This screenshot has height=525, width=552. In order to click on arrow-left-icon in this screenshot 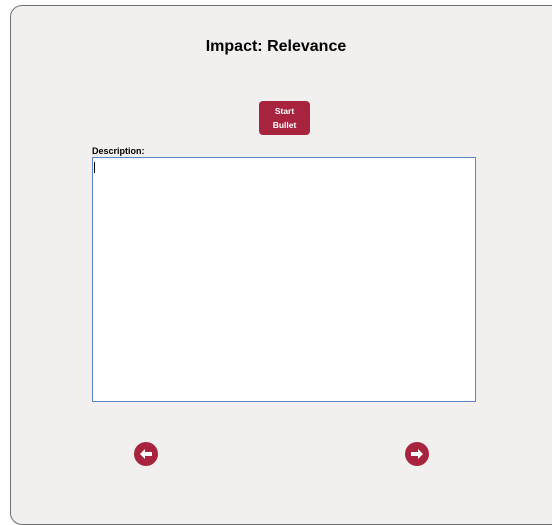, I will do `click(146, 454)`.